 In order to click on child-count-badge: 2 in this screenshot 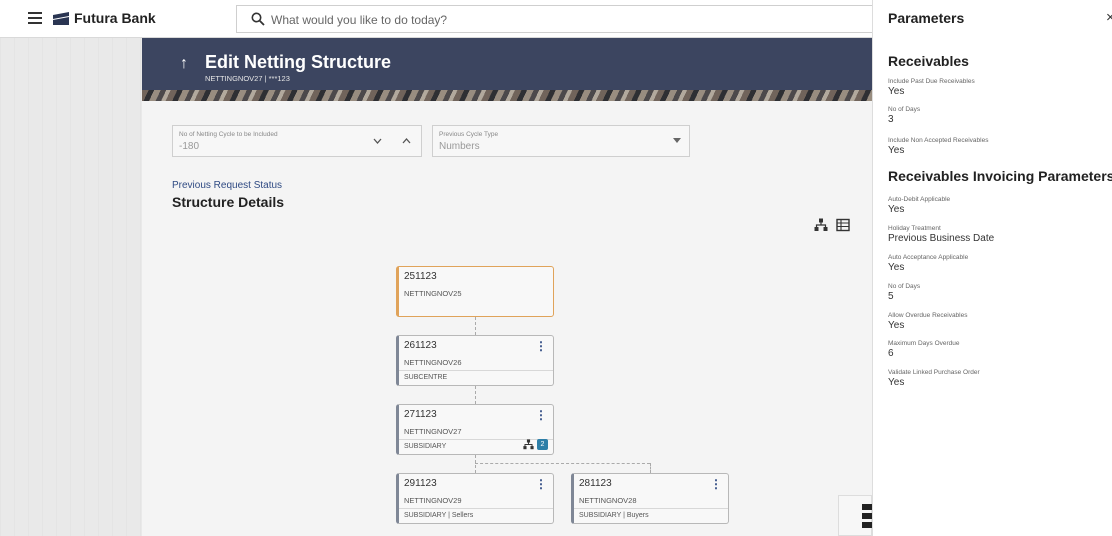, I will do `click(542, 444)`.